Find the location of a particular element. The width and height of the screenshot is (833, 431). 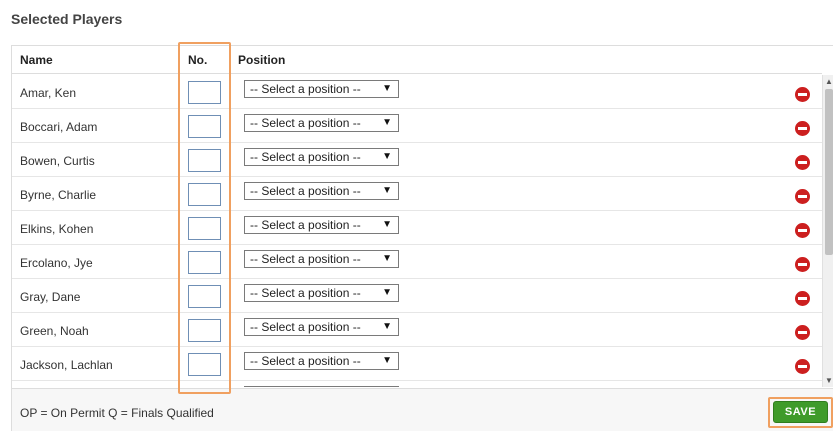

table-row: Green, Noah -- Select a position -- ▼ is located at coordinates (417, 330).